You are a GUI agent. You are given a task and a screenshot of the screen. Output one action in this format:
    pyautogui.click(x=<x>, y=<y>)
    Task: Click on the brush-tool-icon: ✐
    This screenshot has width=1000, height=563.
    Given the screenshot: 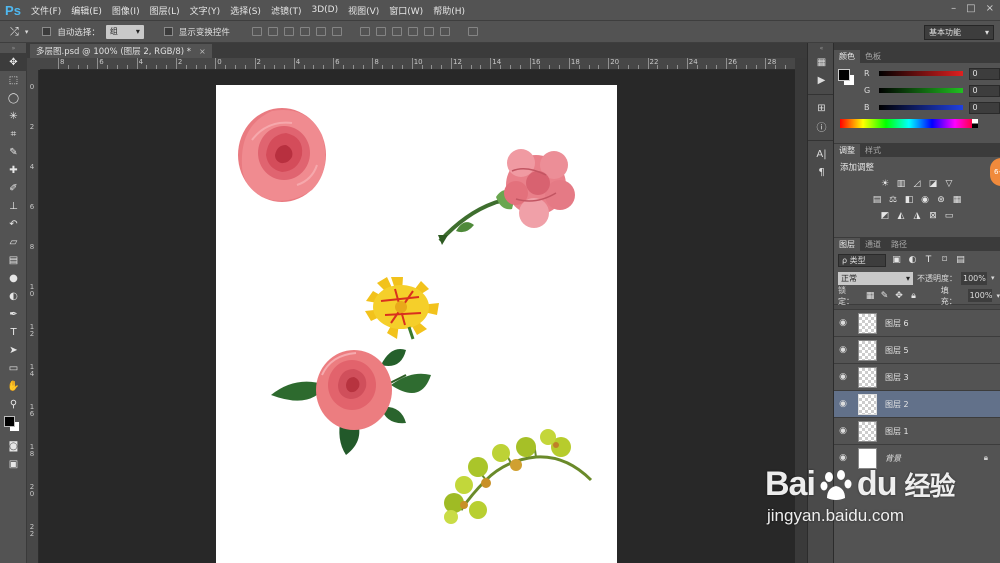 What is the action you would take?
    pyautogui.click(x=13, y=188)
    